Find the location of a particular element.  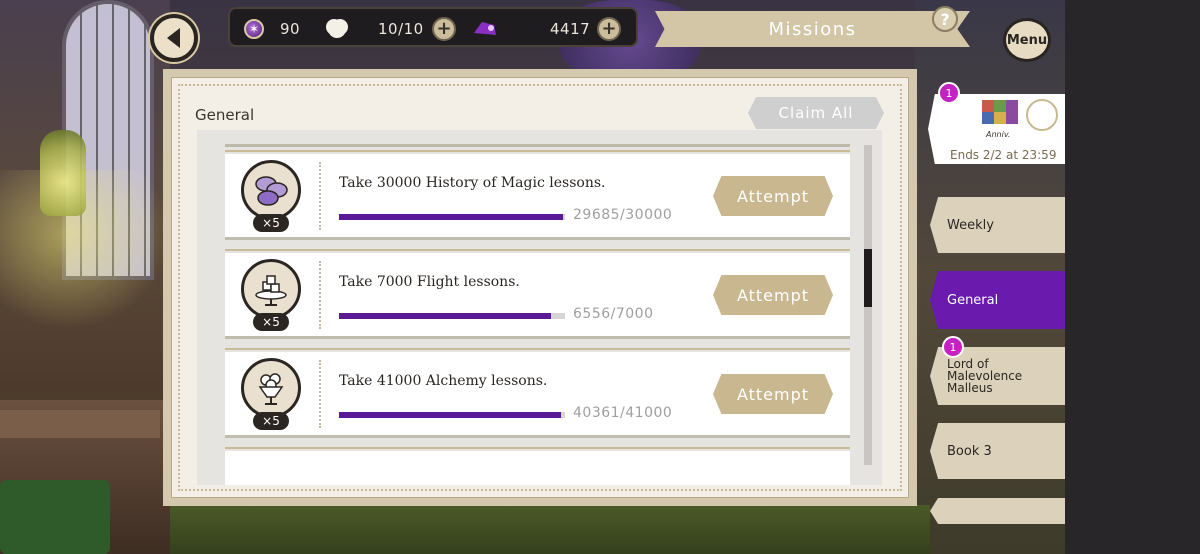

tab-label: Book 3 is located at coordinates (969, 451).